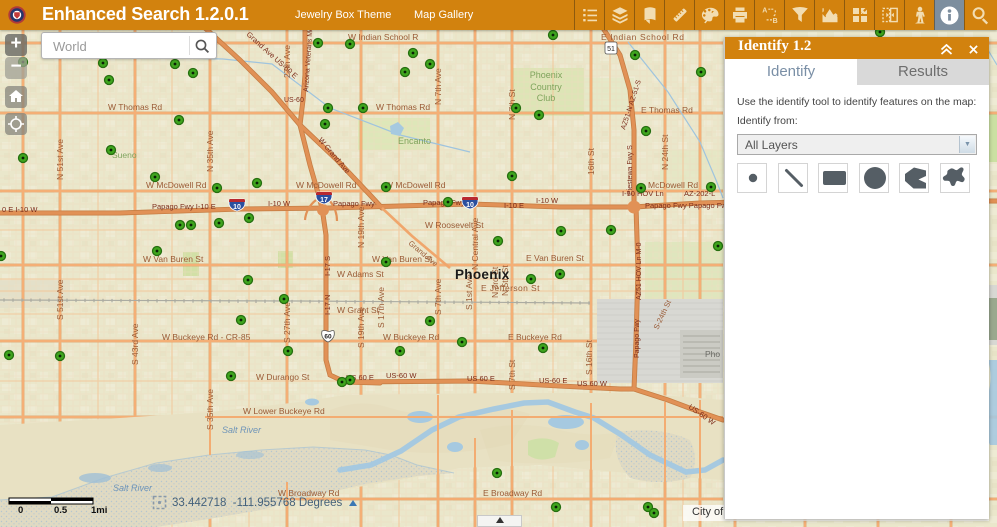 The image size is (997, 527). Describe the element at coordinates (283, 377) in the screenshot. I see `svg-text: W Durango St` at that location.